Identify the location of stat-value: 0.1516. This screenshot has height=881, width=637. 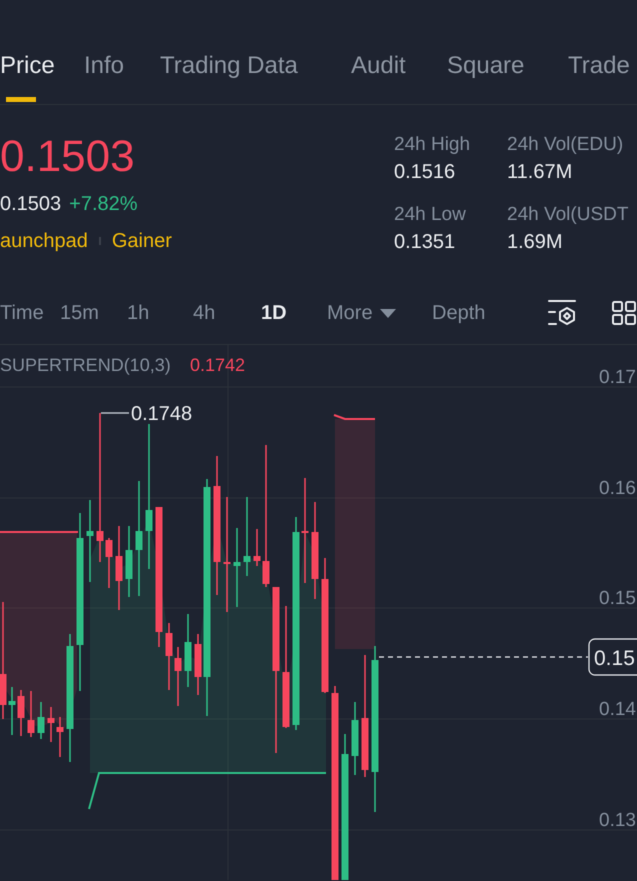
(425, 172).